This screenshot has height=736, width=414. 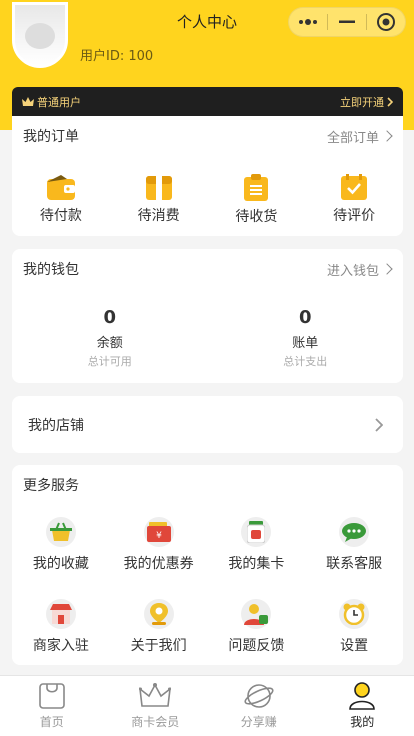 I want to click on close-button, so click(x=386, y=22).